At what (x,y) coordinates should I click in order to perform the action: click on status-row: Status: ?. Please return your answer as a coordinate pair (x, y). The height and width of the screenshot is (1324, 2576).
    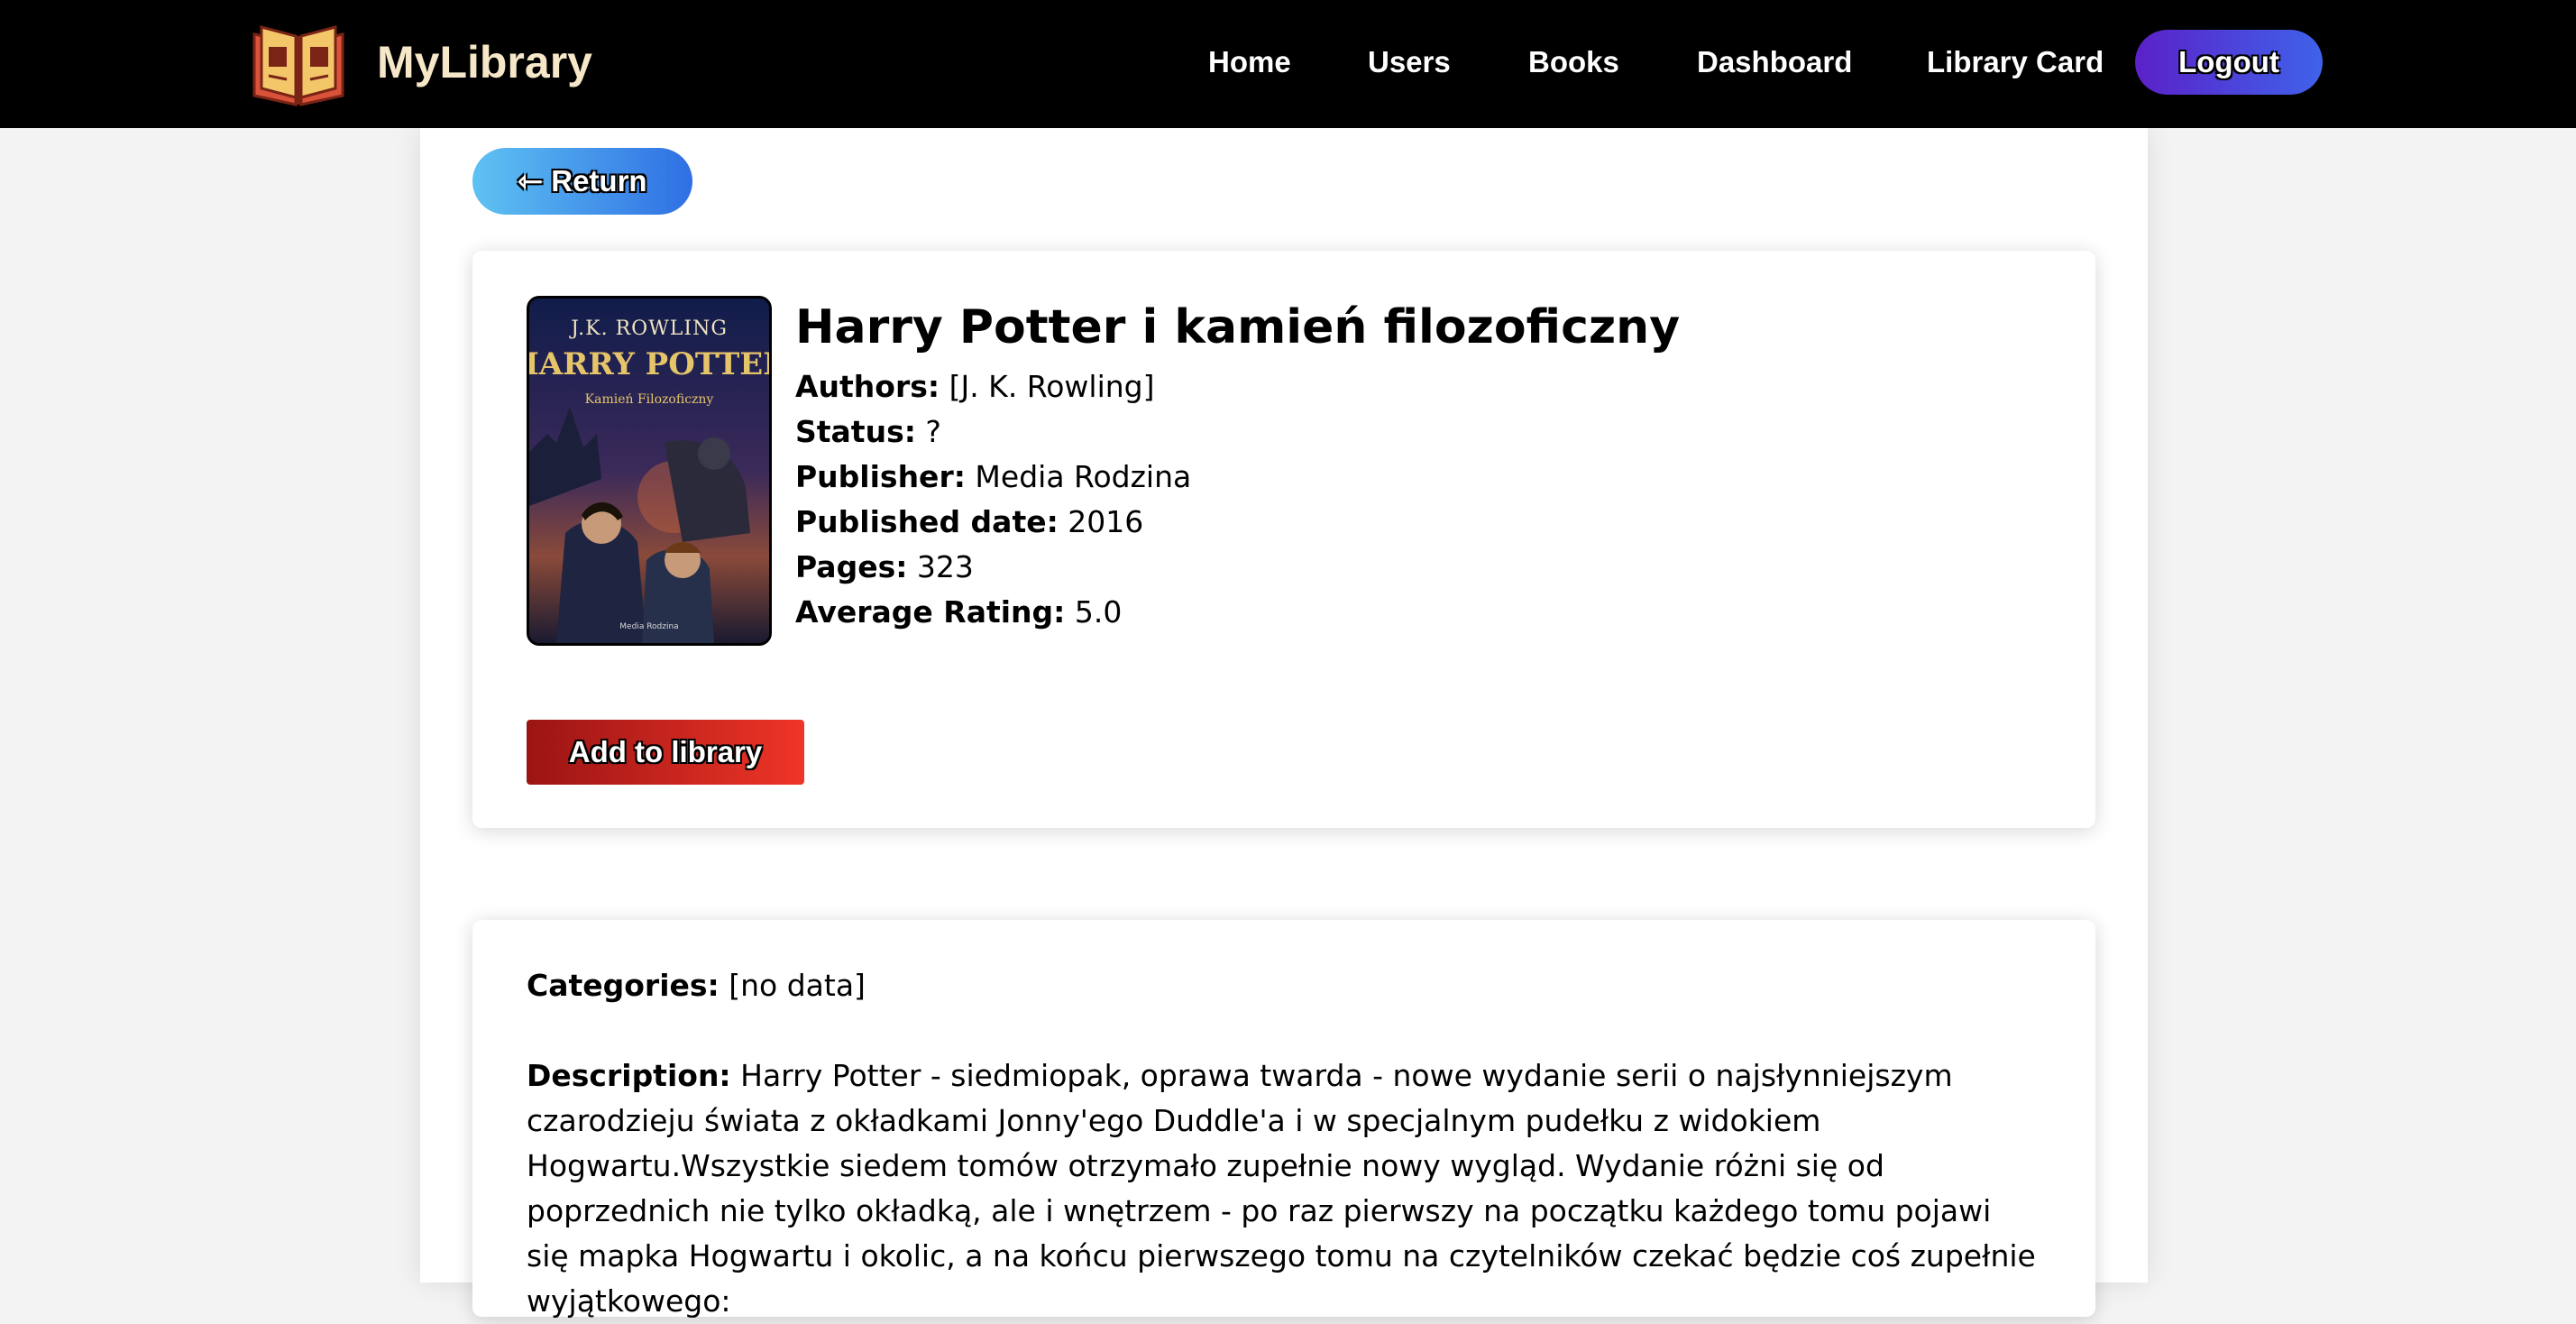
    Looking at the image, I should click on (1417, 432).